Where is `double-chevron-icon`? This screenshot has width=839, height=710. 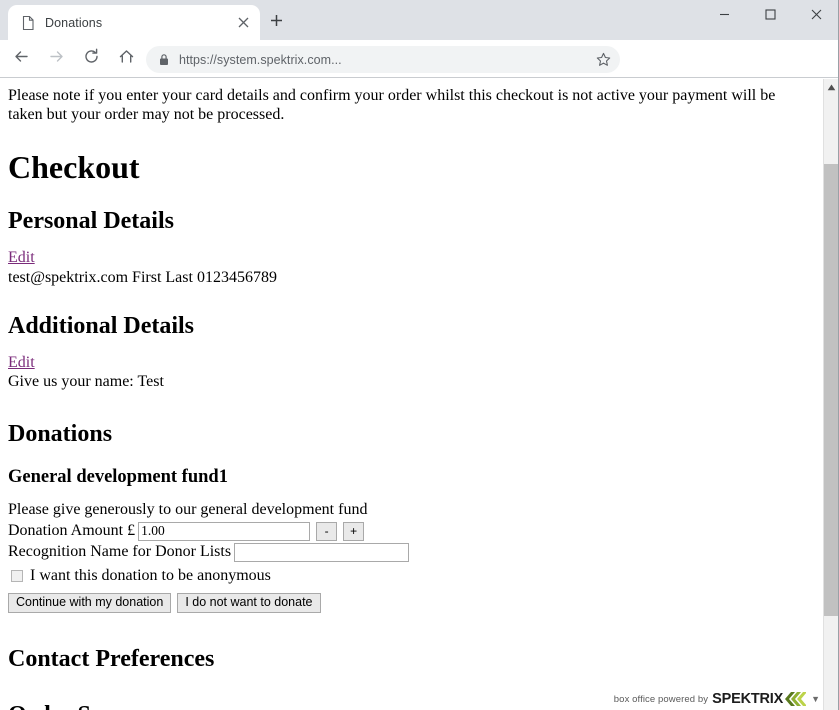 double-chevron-icon is located at coordinates (795, 699).